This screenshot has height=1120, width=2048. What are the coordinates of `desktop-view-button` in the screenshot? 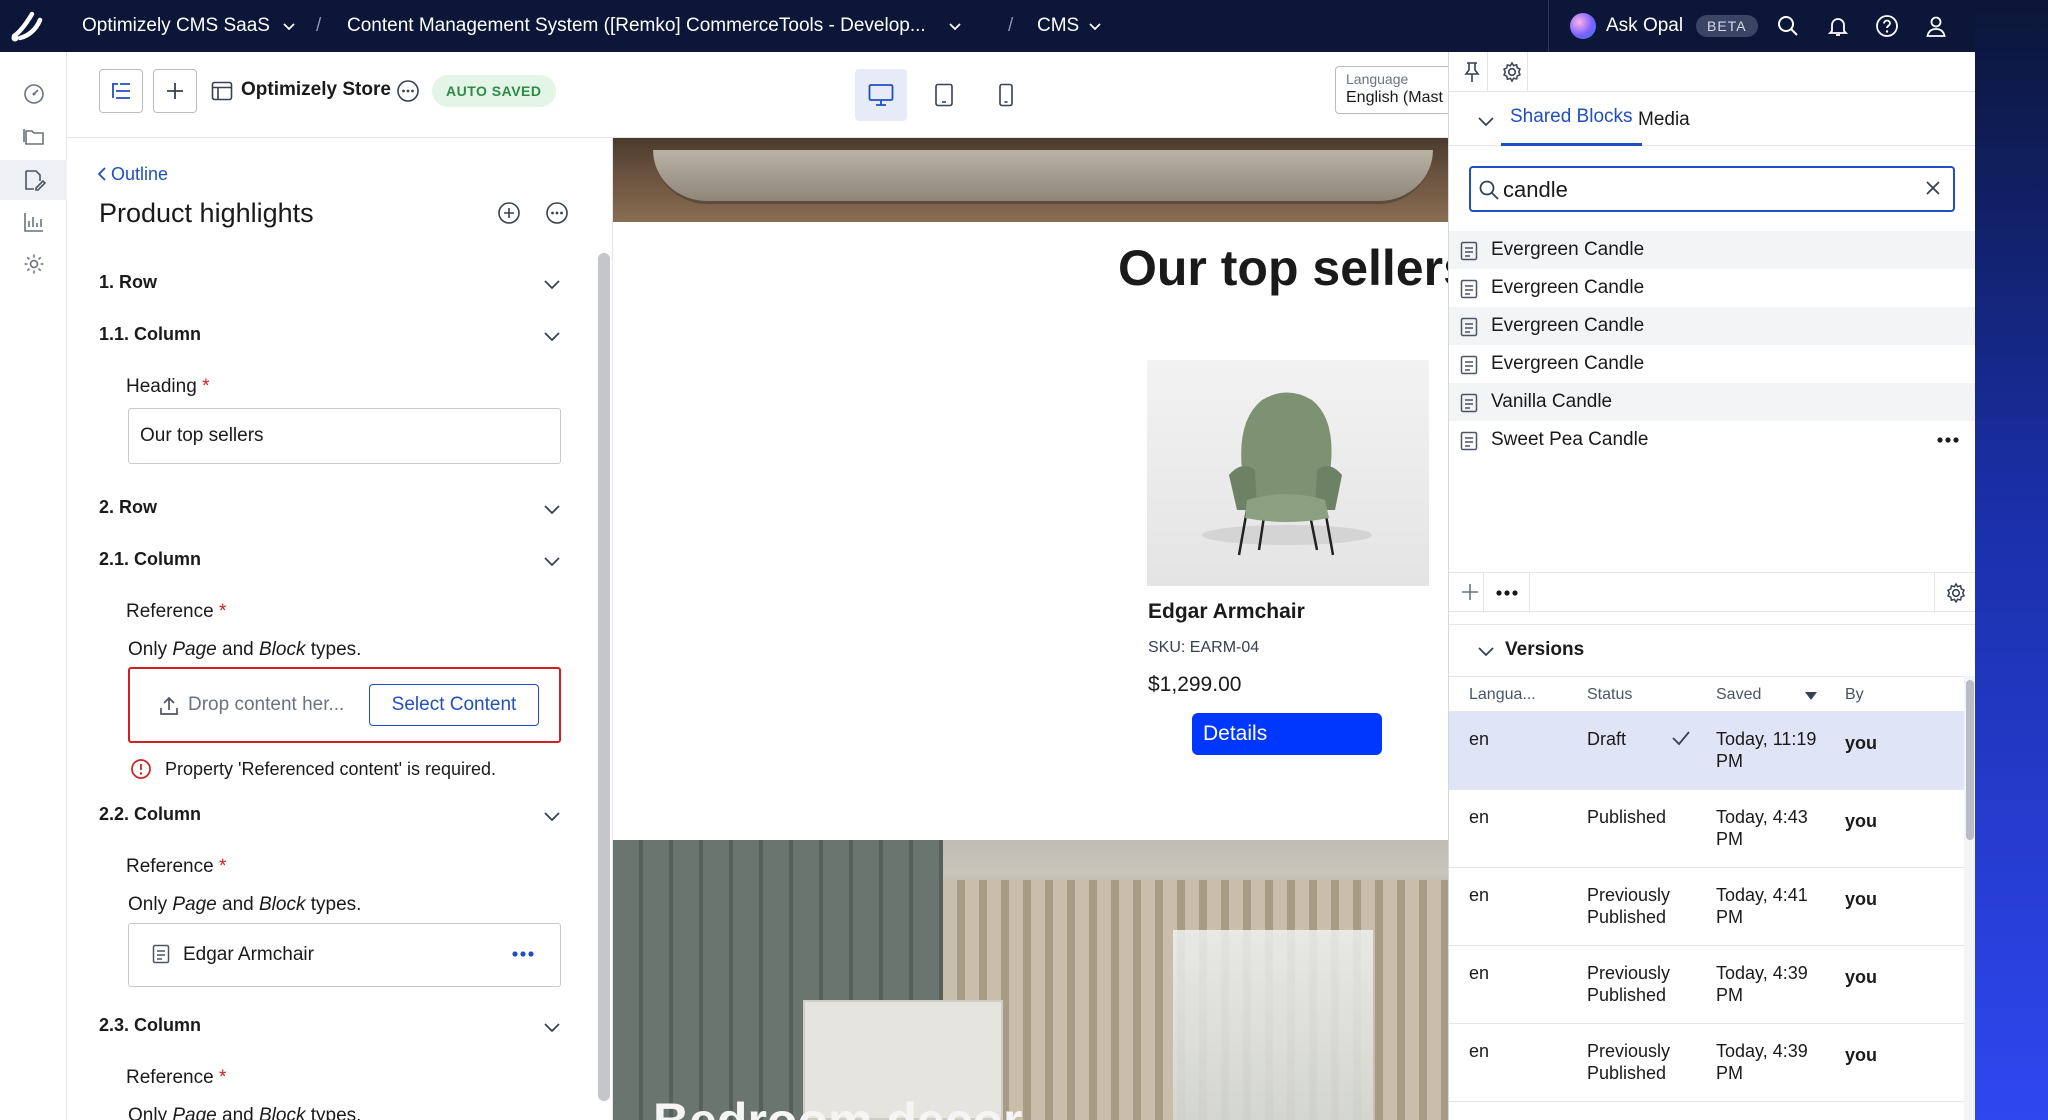 It's located at (881, 95).